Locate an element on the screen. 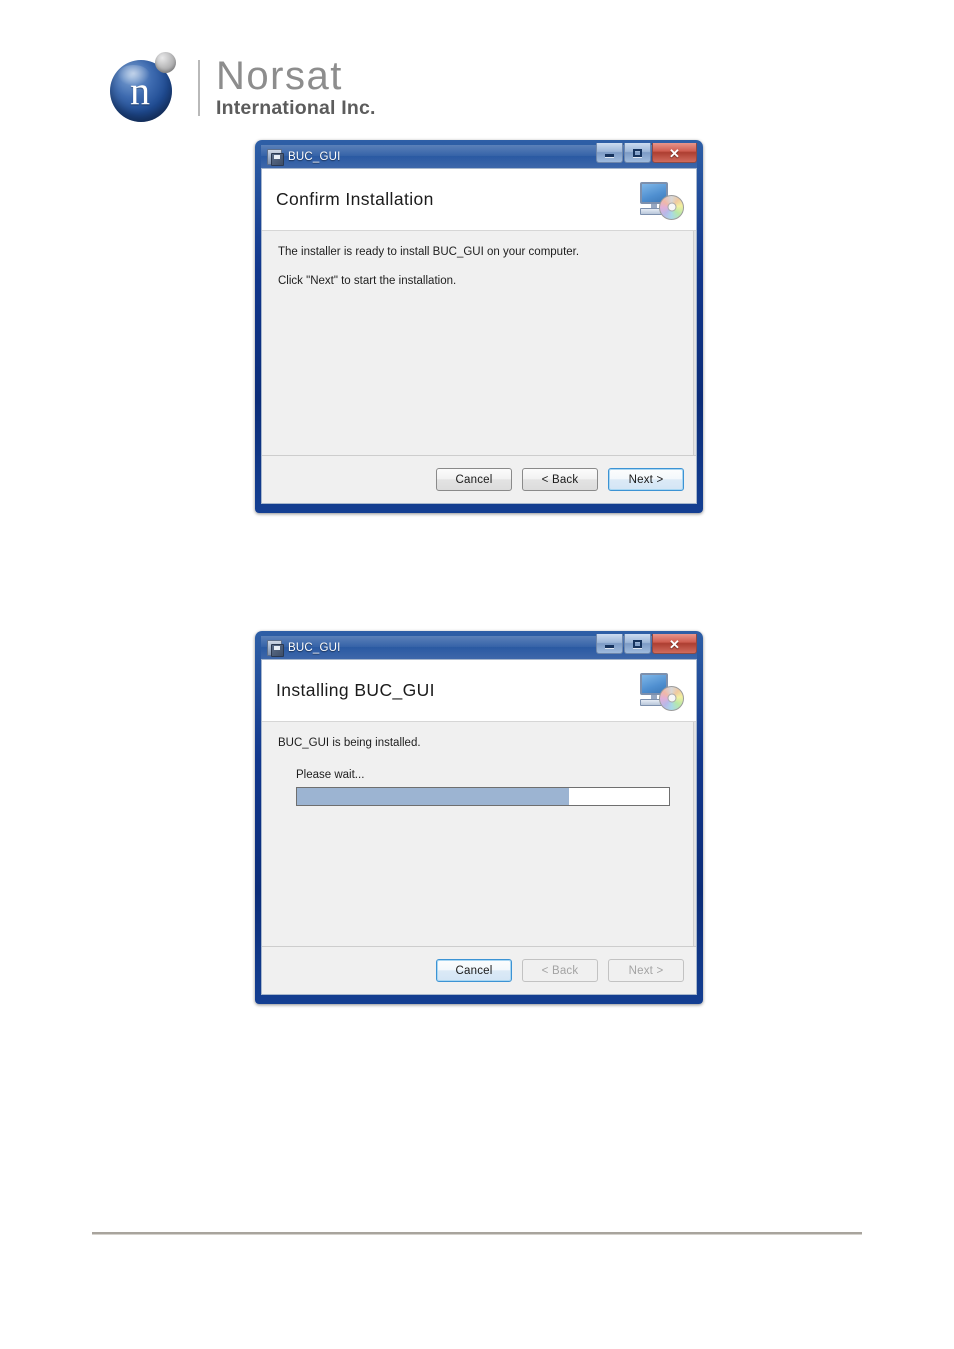 This screenshot has width=954, height=1349. brand-name: Norsat is located at coordinates (279, 76).